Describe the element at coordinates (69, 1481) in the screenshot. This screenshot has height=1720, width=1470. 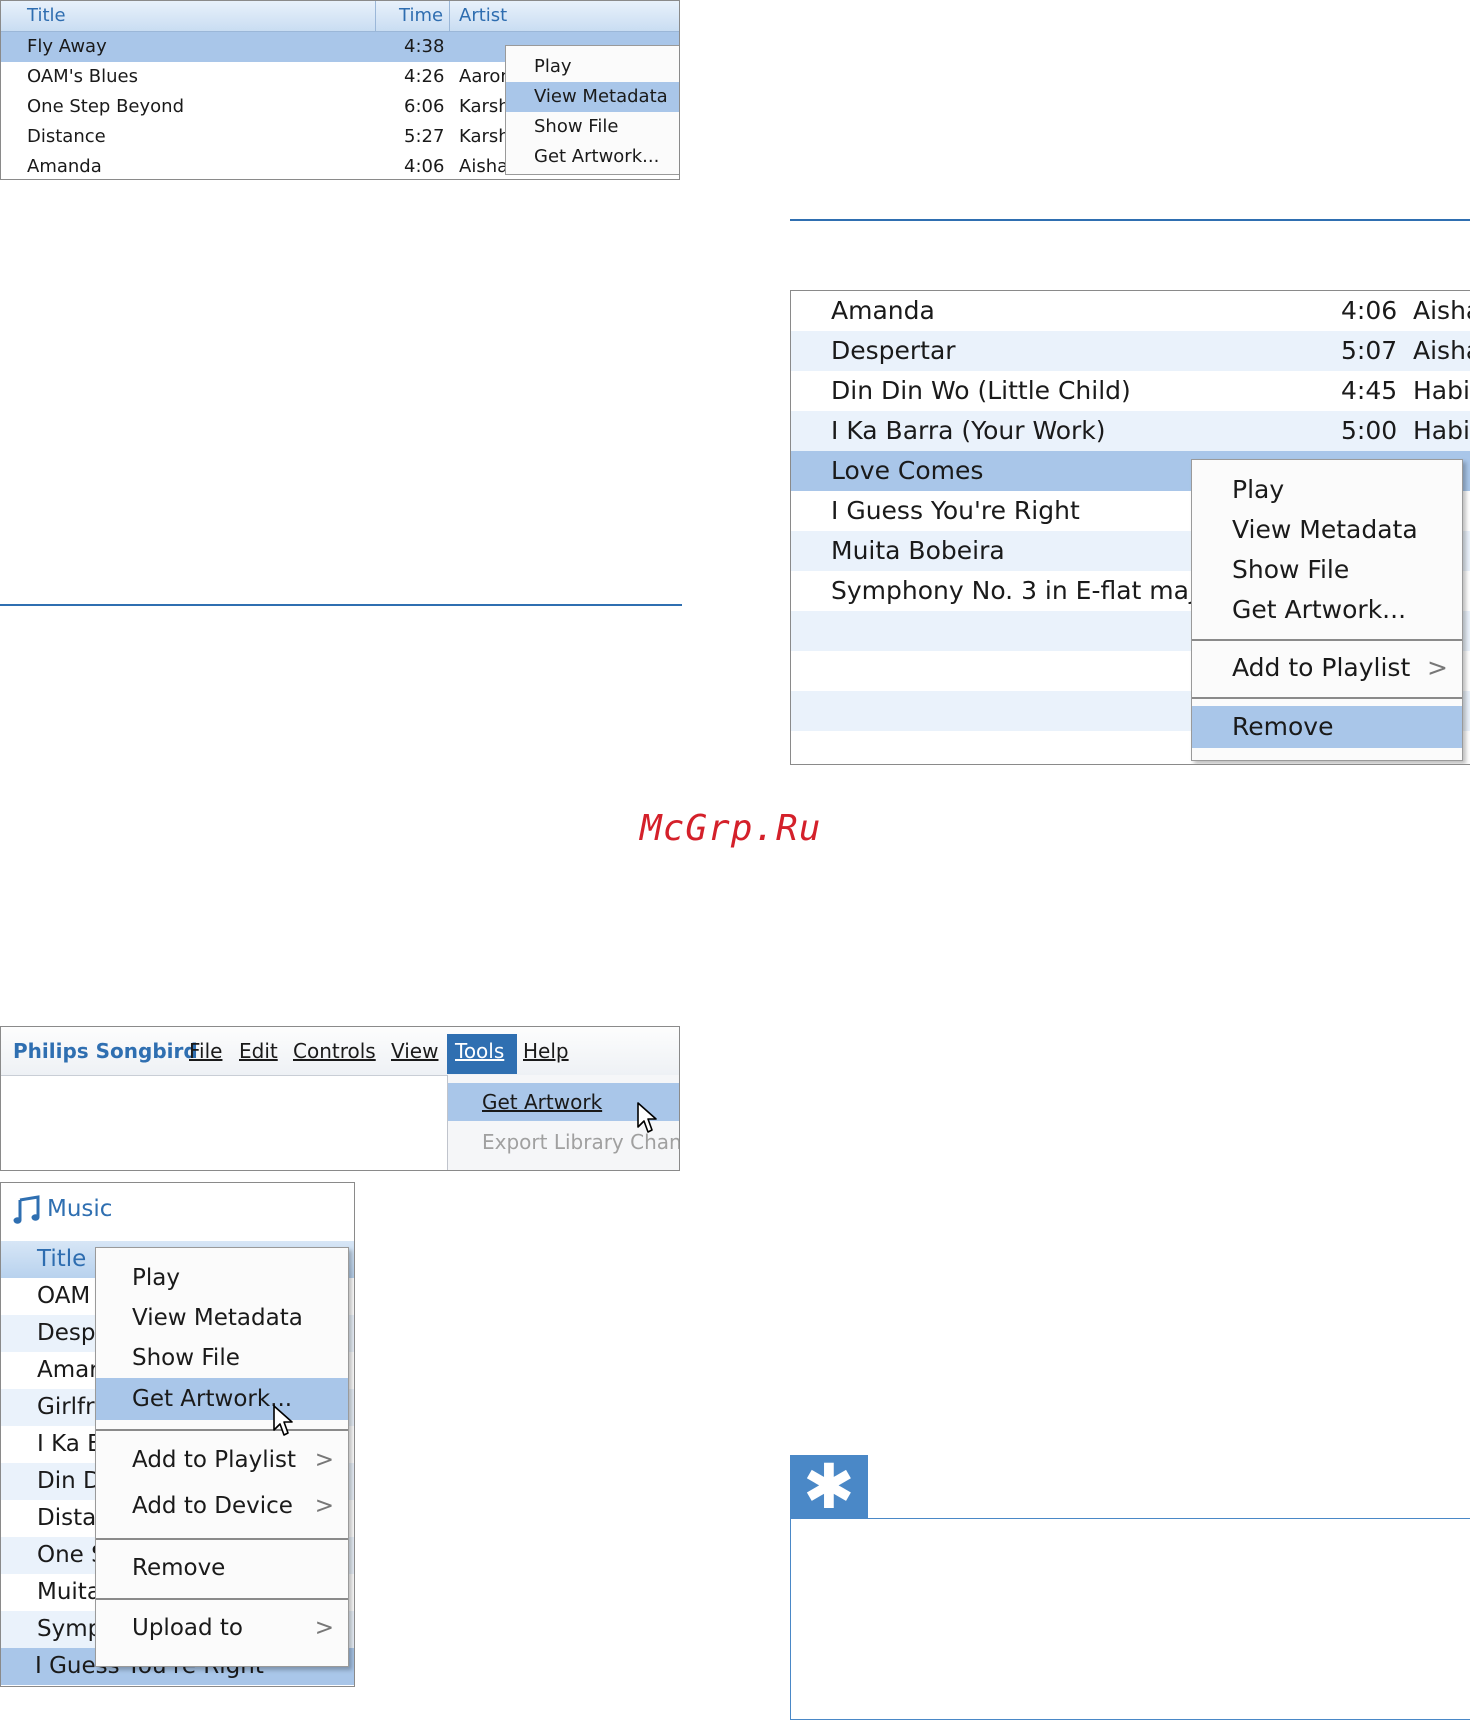
I see `track-title: Din D` at that location.